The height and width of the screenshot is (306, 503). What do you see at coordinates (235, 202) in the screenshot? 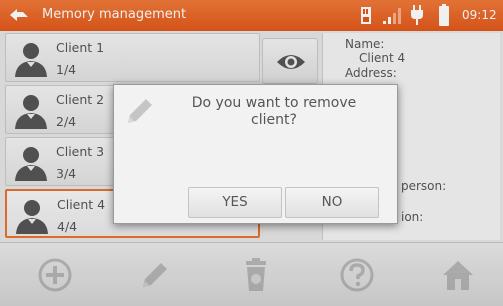
I see `yes-button: YES` at bounding box center [235, 202].